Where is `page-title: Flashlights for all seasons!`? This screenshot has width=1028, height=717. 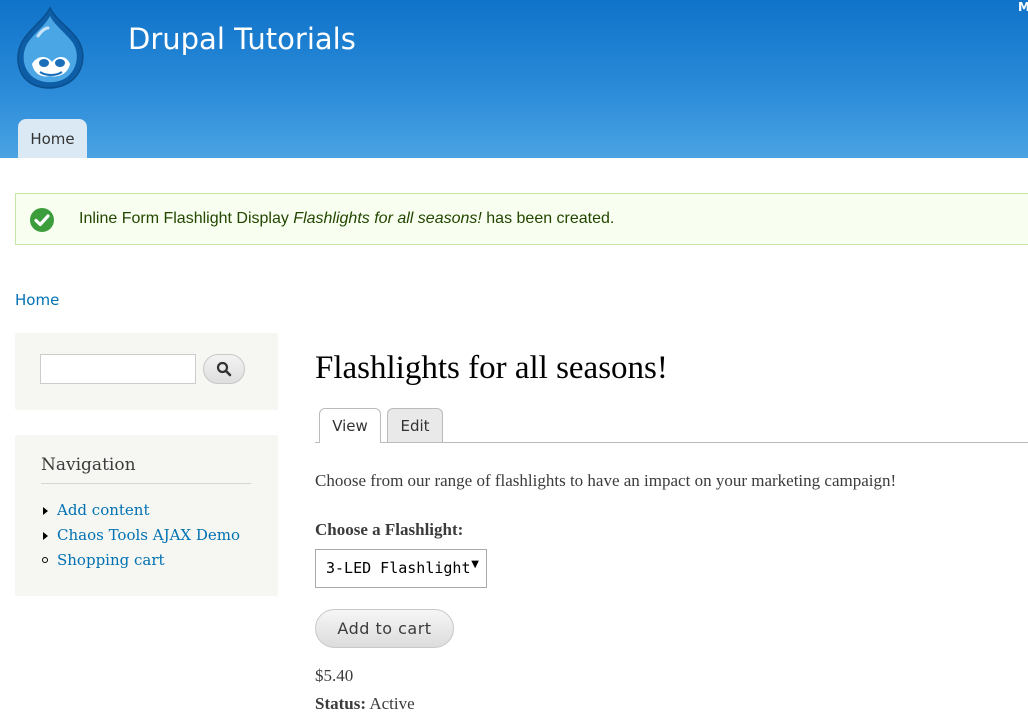
page-title: Flashlights for all seasons! is located at coordinates (491, 368).